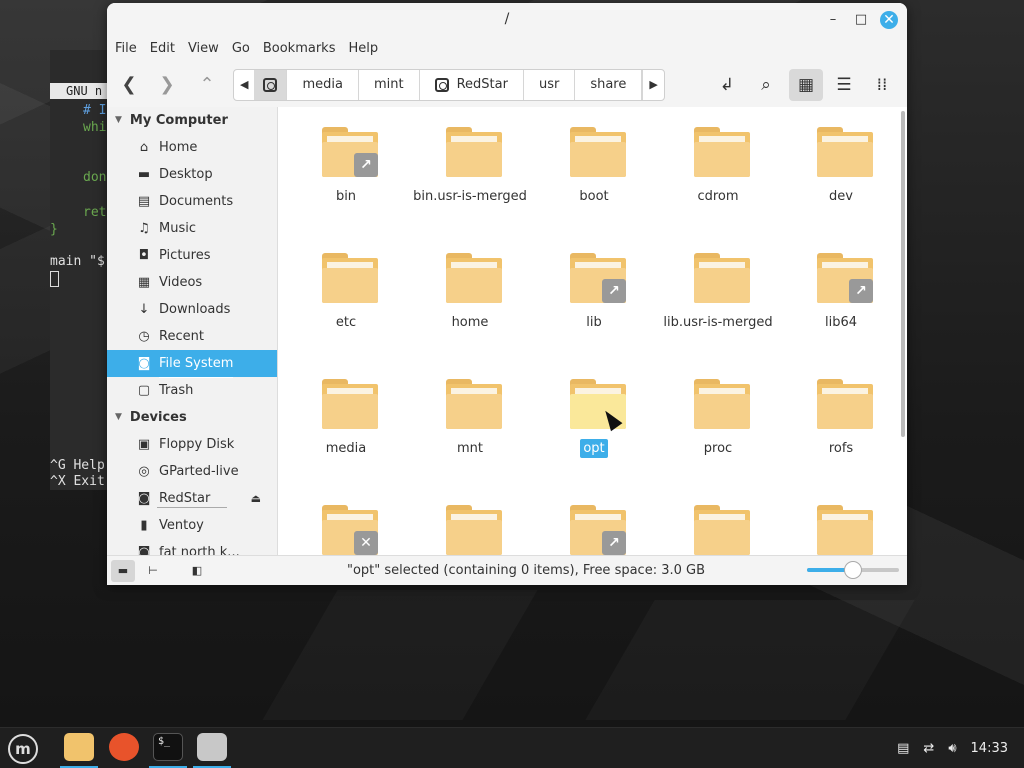 The width and height of the screenshot is (1024, 768). I want to click on folder-item: ↗ bin, so click(346, 167).